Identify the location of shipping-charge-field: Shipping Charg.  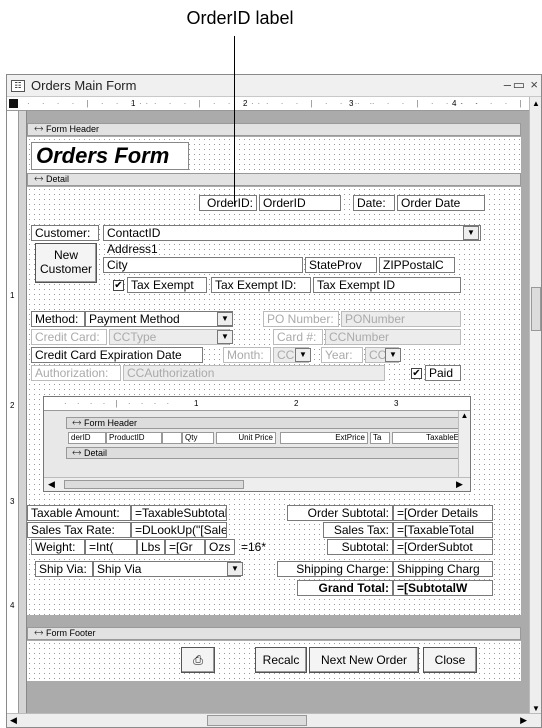
(443, 569).